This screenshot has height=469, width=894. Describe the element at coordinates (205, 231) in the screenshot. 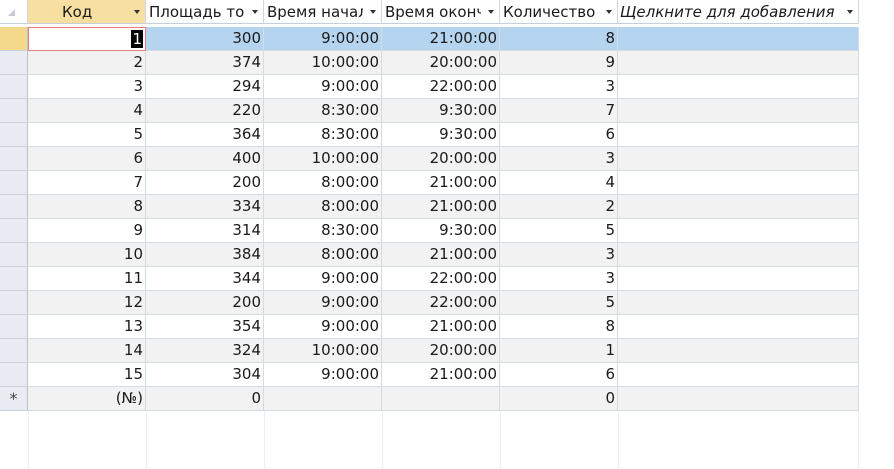

I see `cell-area: 314` at that location.